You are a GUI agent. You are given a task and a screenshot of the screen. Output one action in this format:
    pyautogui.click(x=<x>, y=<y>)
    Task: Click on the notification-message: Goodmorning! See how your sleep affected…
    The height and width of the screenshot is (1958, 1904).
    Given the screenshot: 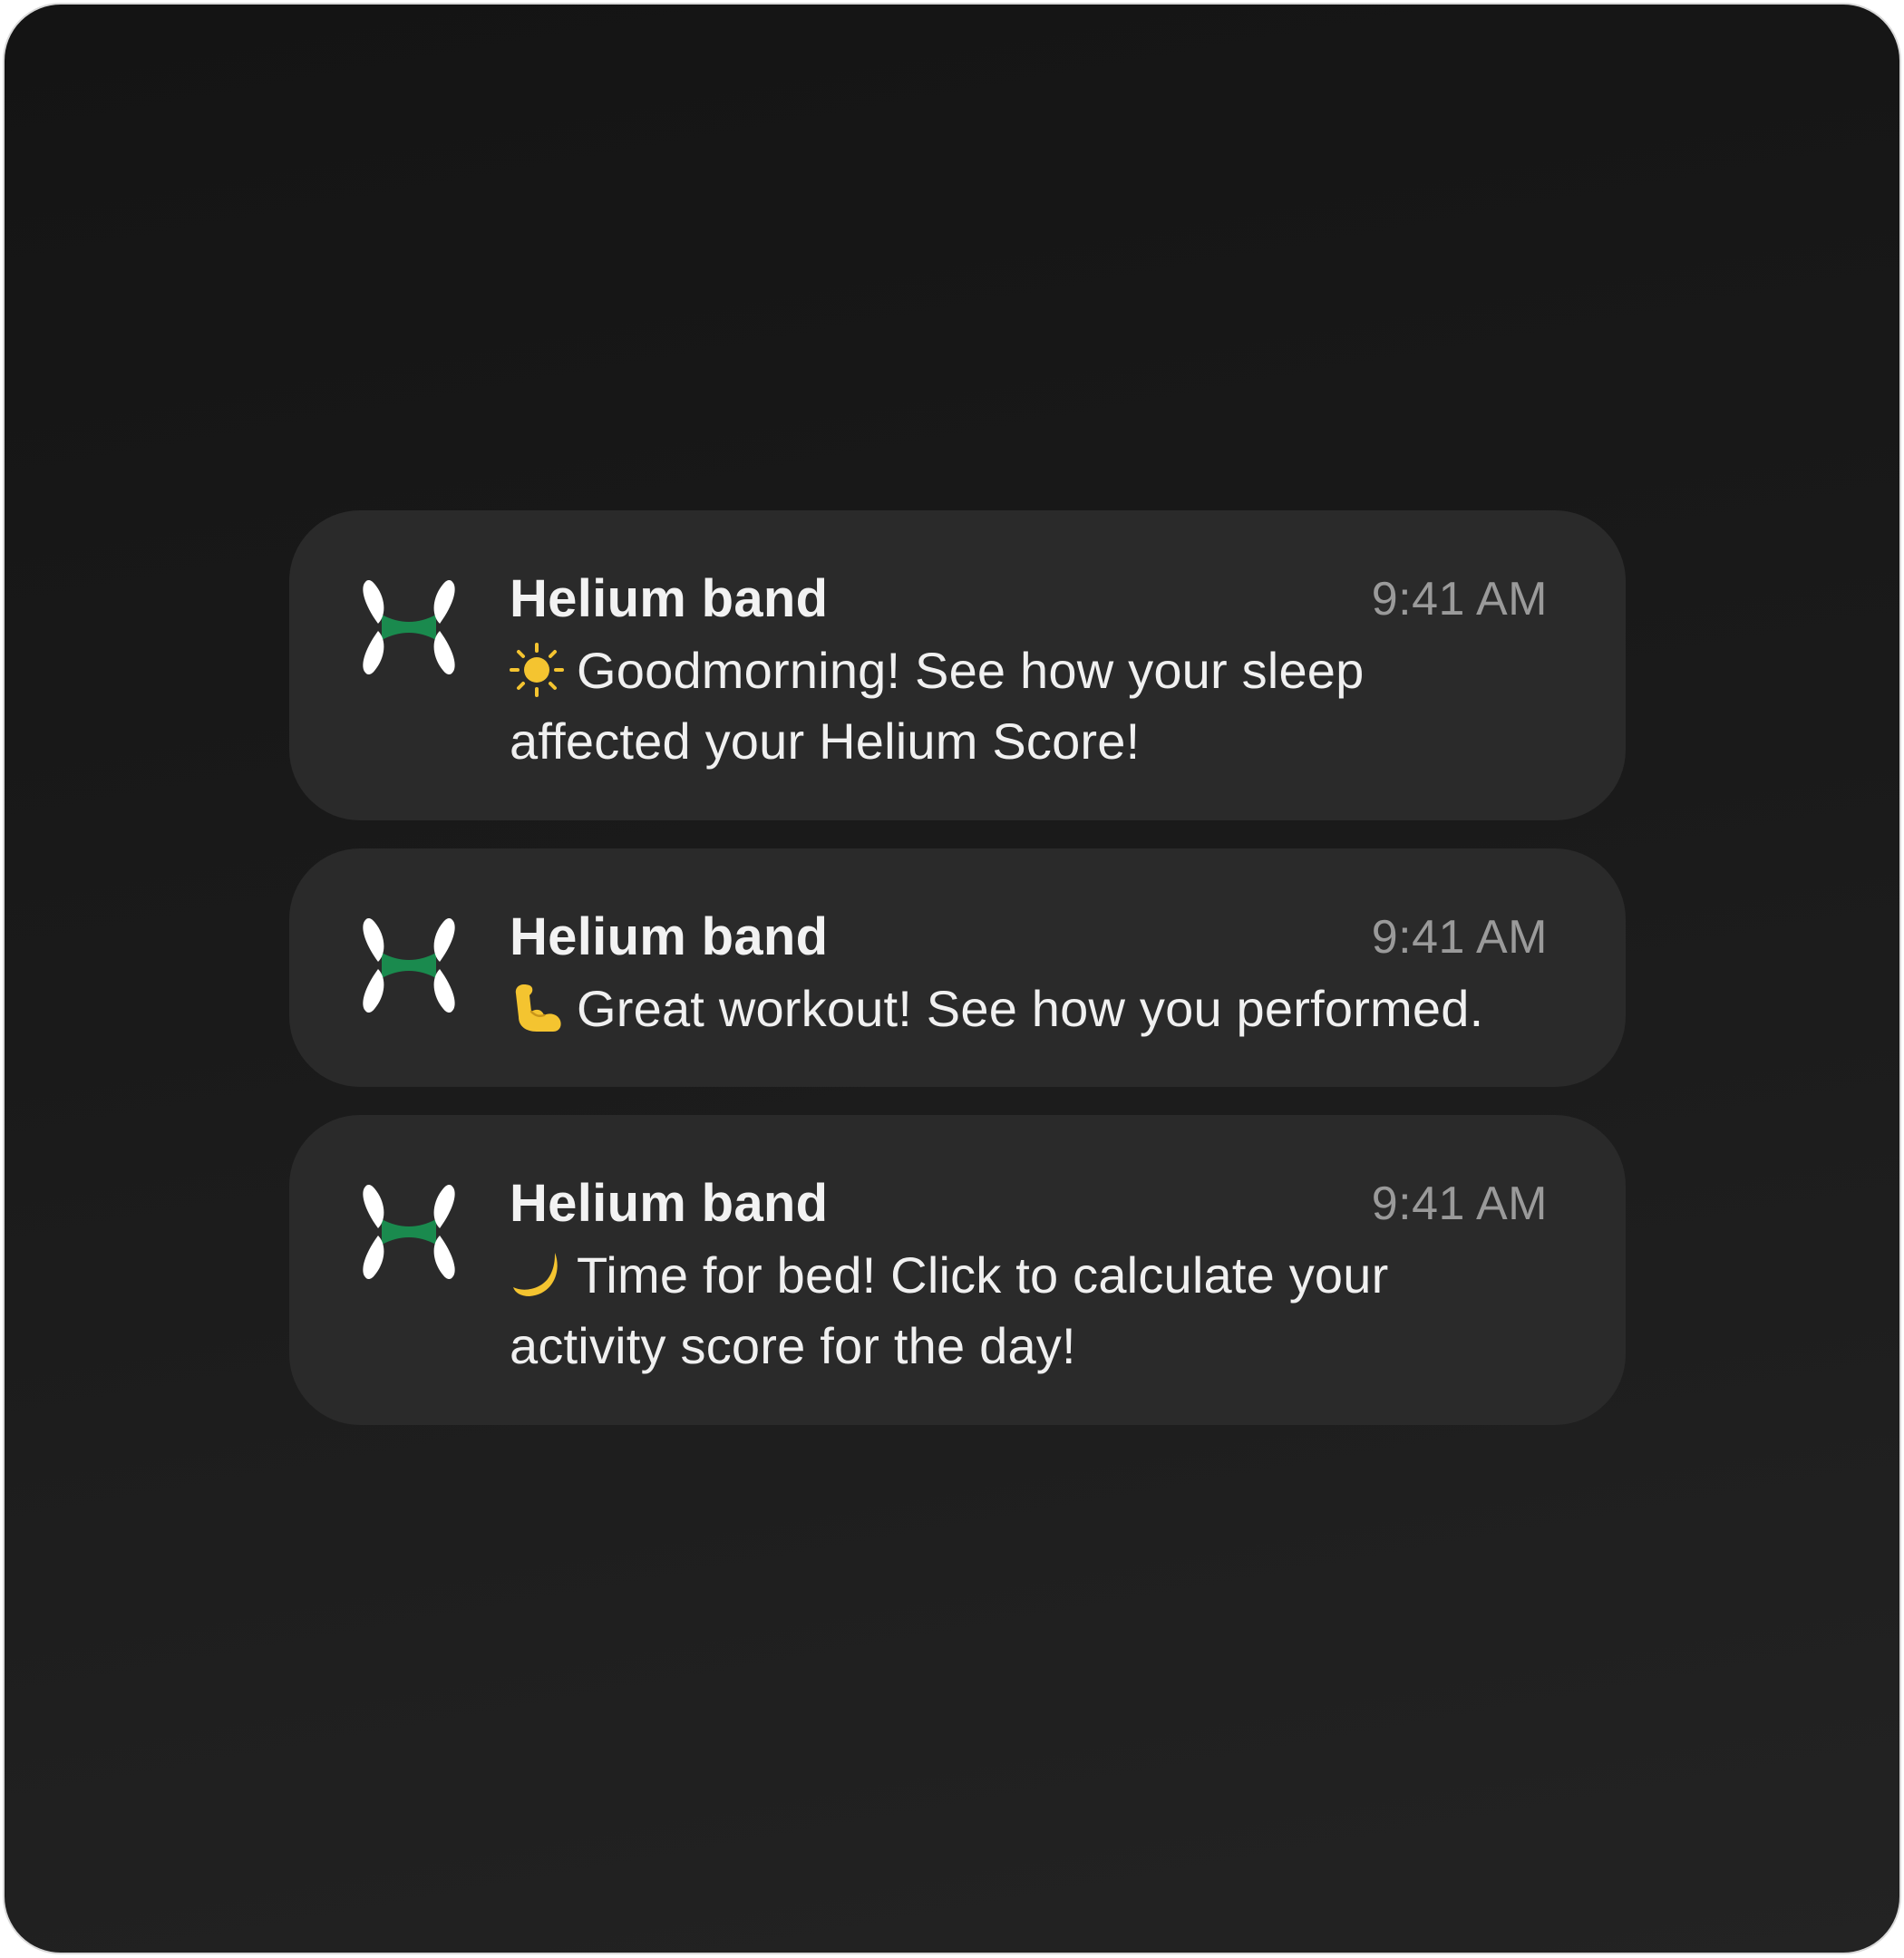 What is the action you would take?
    pyautogui.click(x=937, y=706)
    